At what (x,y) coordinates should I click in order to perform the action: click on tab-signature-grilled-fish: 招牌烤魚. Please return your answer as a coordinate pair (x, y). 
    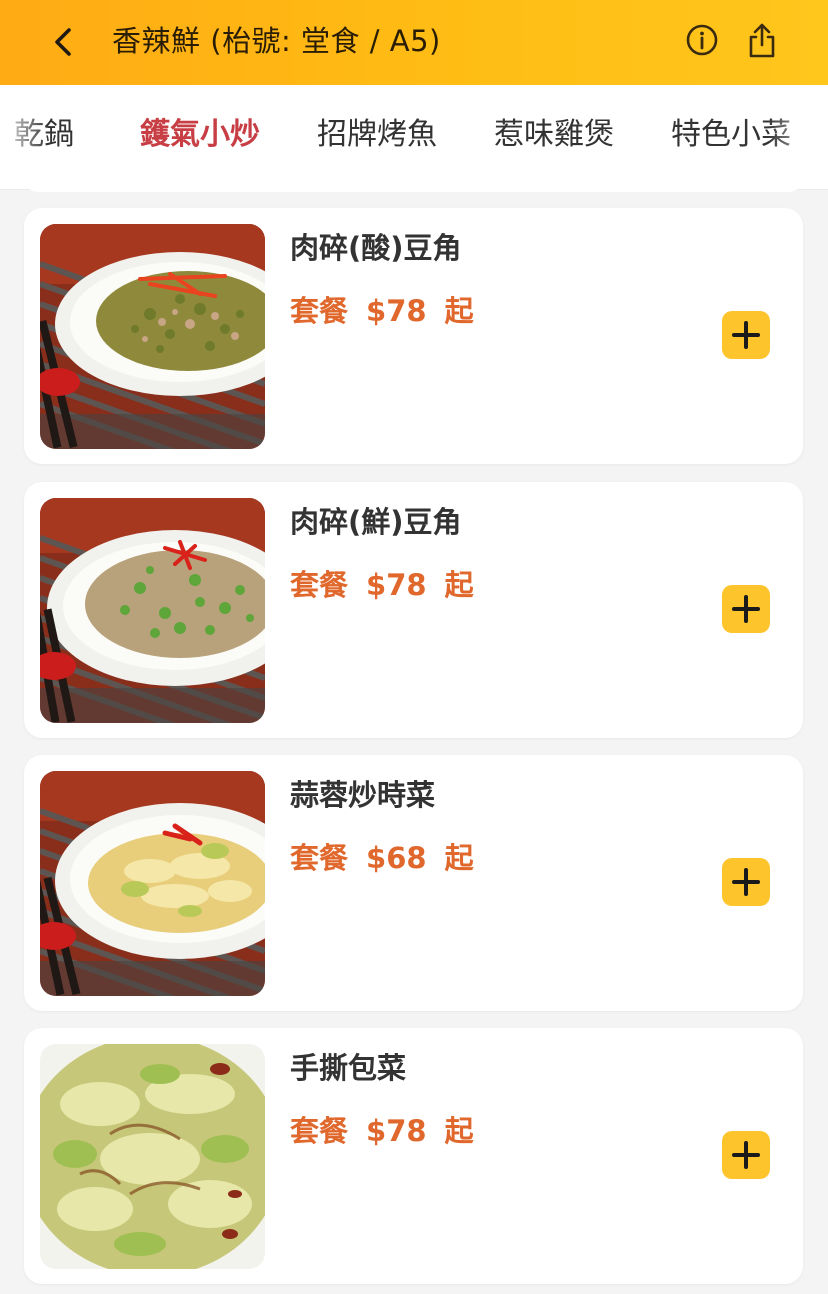
    Looking at the image, I should click on (377, 135).